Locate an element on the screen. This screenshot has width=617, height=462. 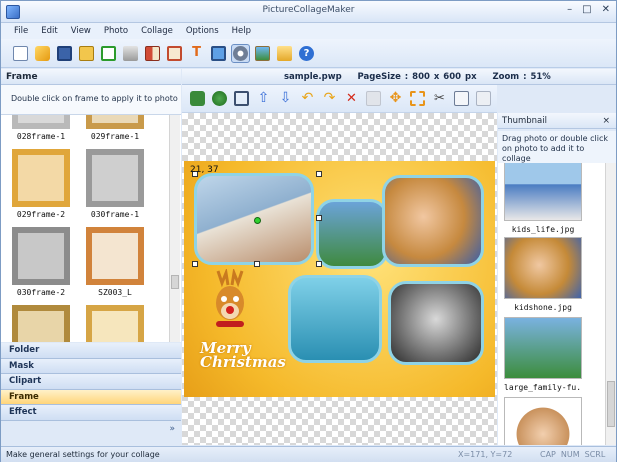
folder-button is located at coordinates (284, 53).